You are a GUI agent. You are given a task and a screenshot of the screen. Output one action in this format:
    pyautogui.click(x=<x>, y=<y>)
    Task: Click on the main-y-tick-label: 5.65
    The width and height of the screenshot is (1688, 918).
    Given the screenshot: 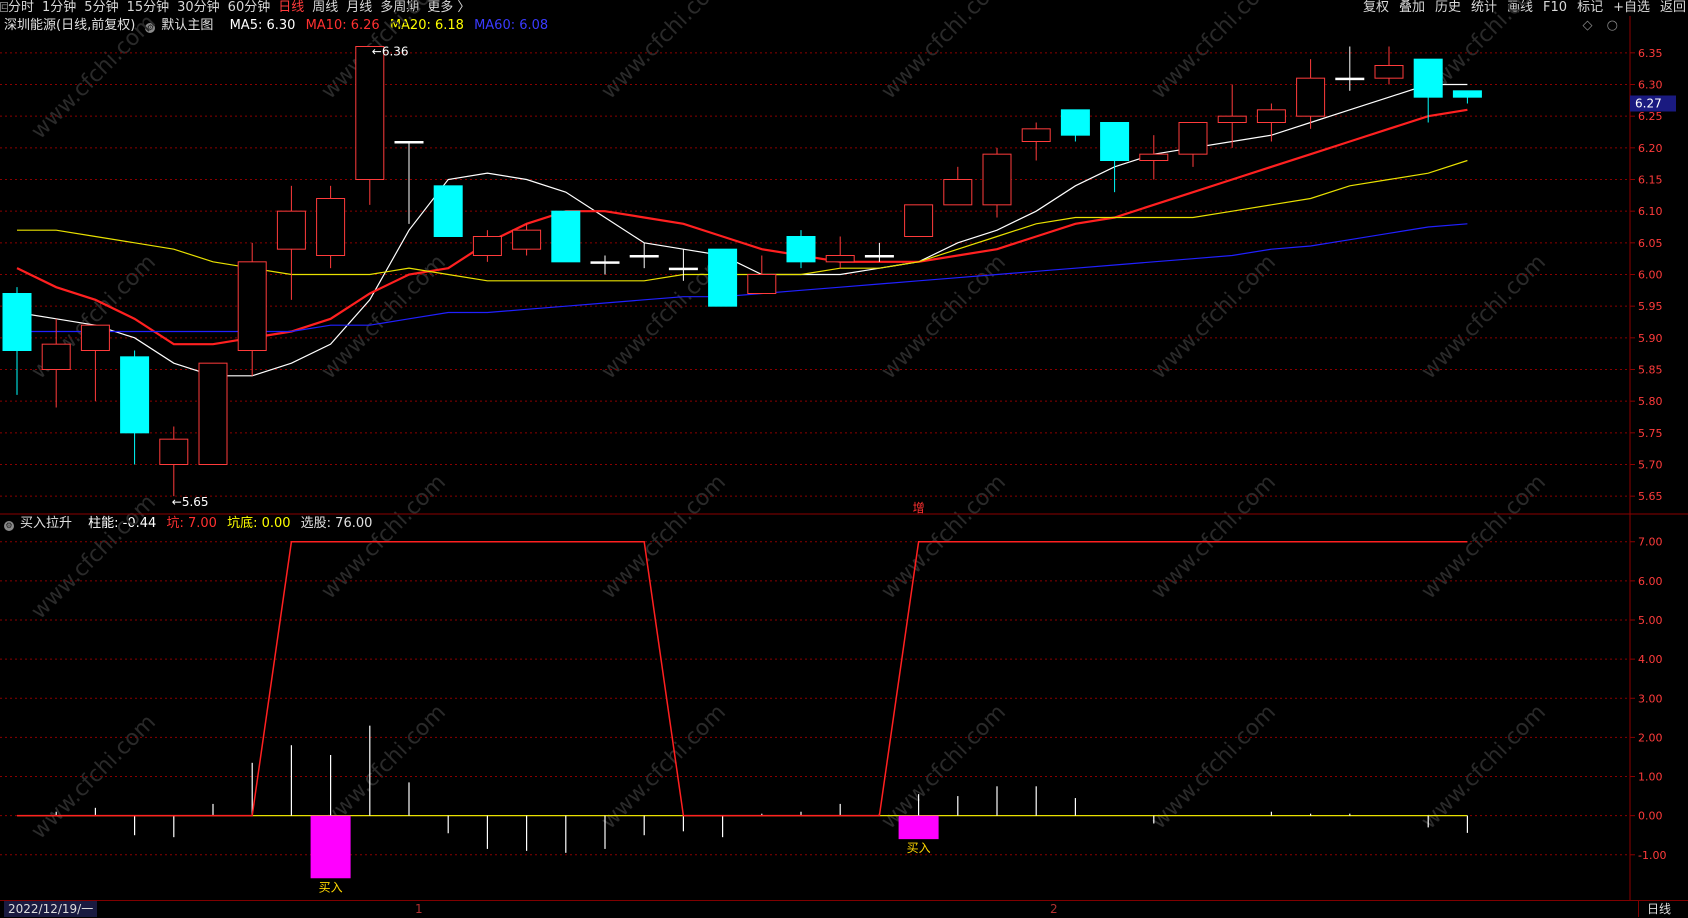 What is the action you would take?
    pyautogui.click(x=1650, y=496)
    